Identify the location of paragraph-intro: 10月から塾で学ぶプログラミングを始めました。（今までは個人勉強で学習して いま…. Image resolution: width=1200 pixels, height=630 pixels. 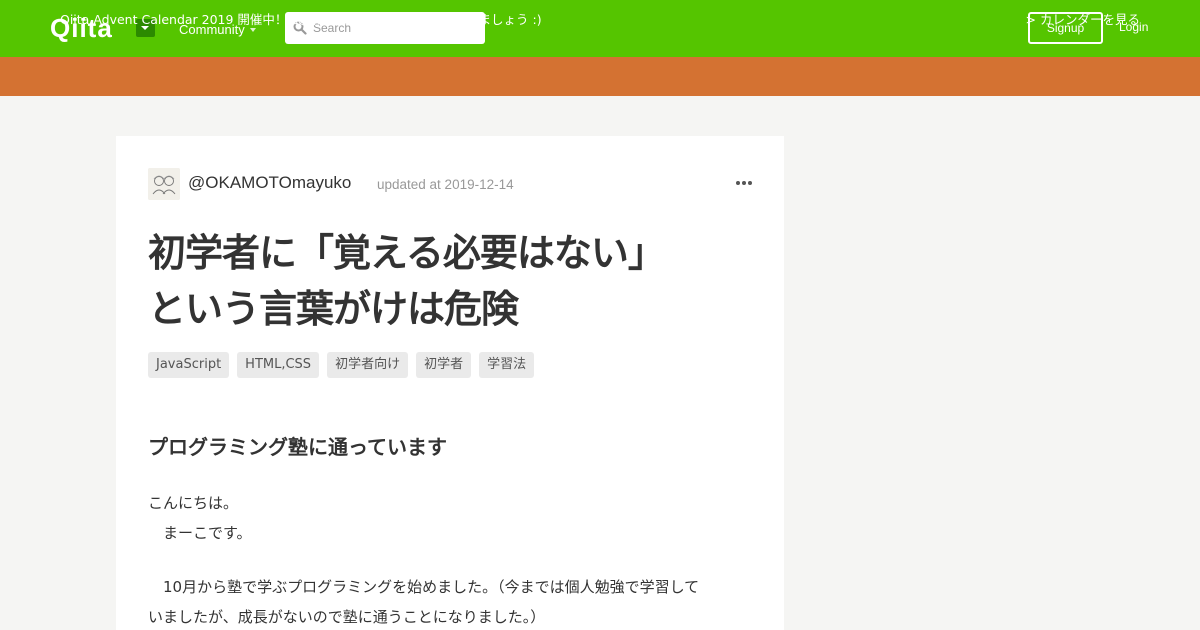
(448, 601).